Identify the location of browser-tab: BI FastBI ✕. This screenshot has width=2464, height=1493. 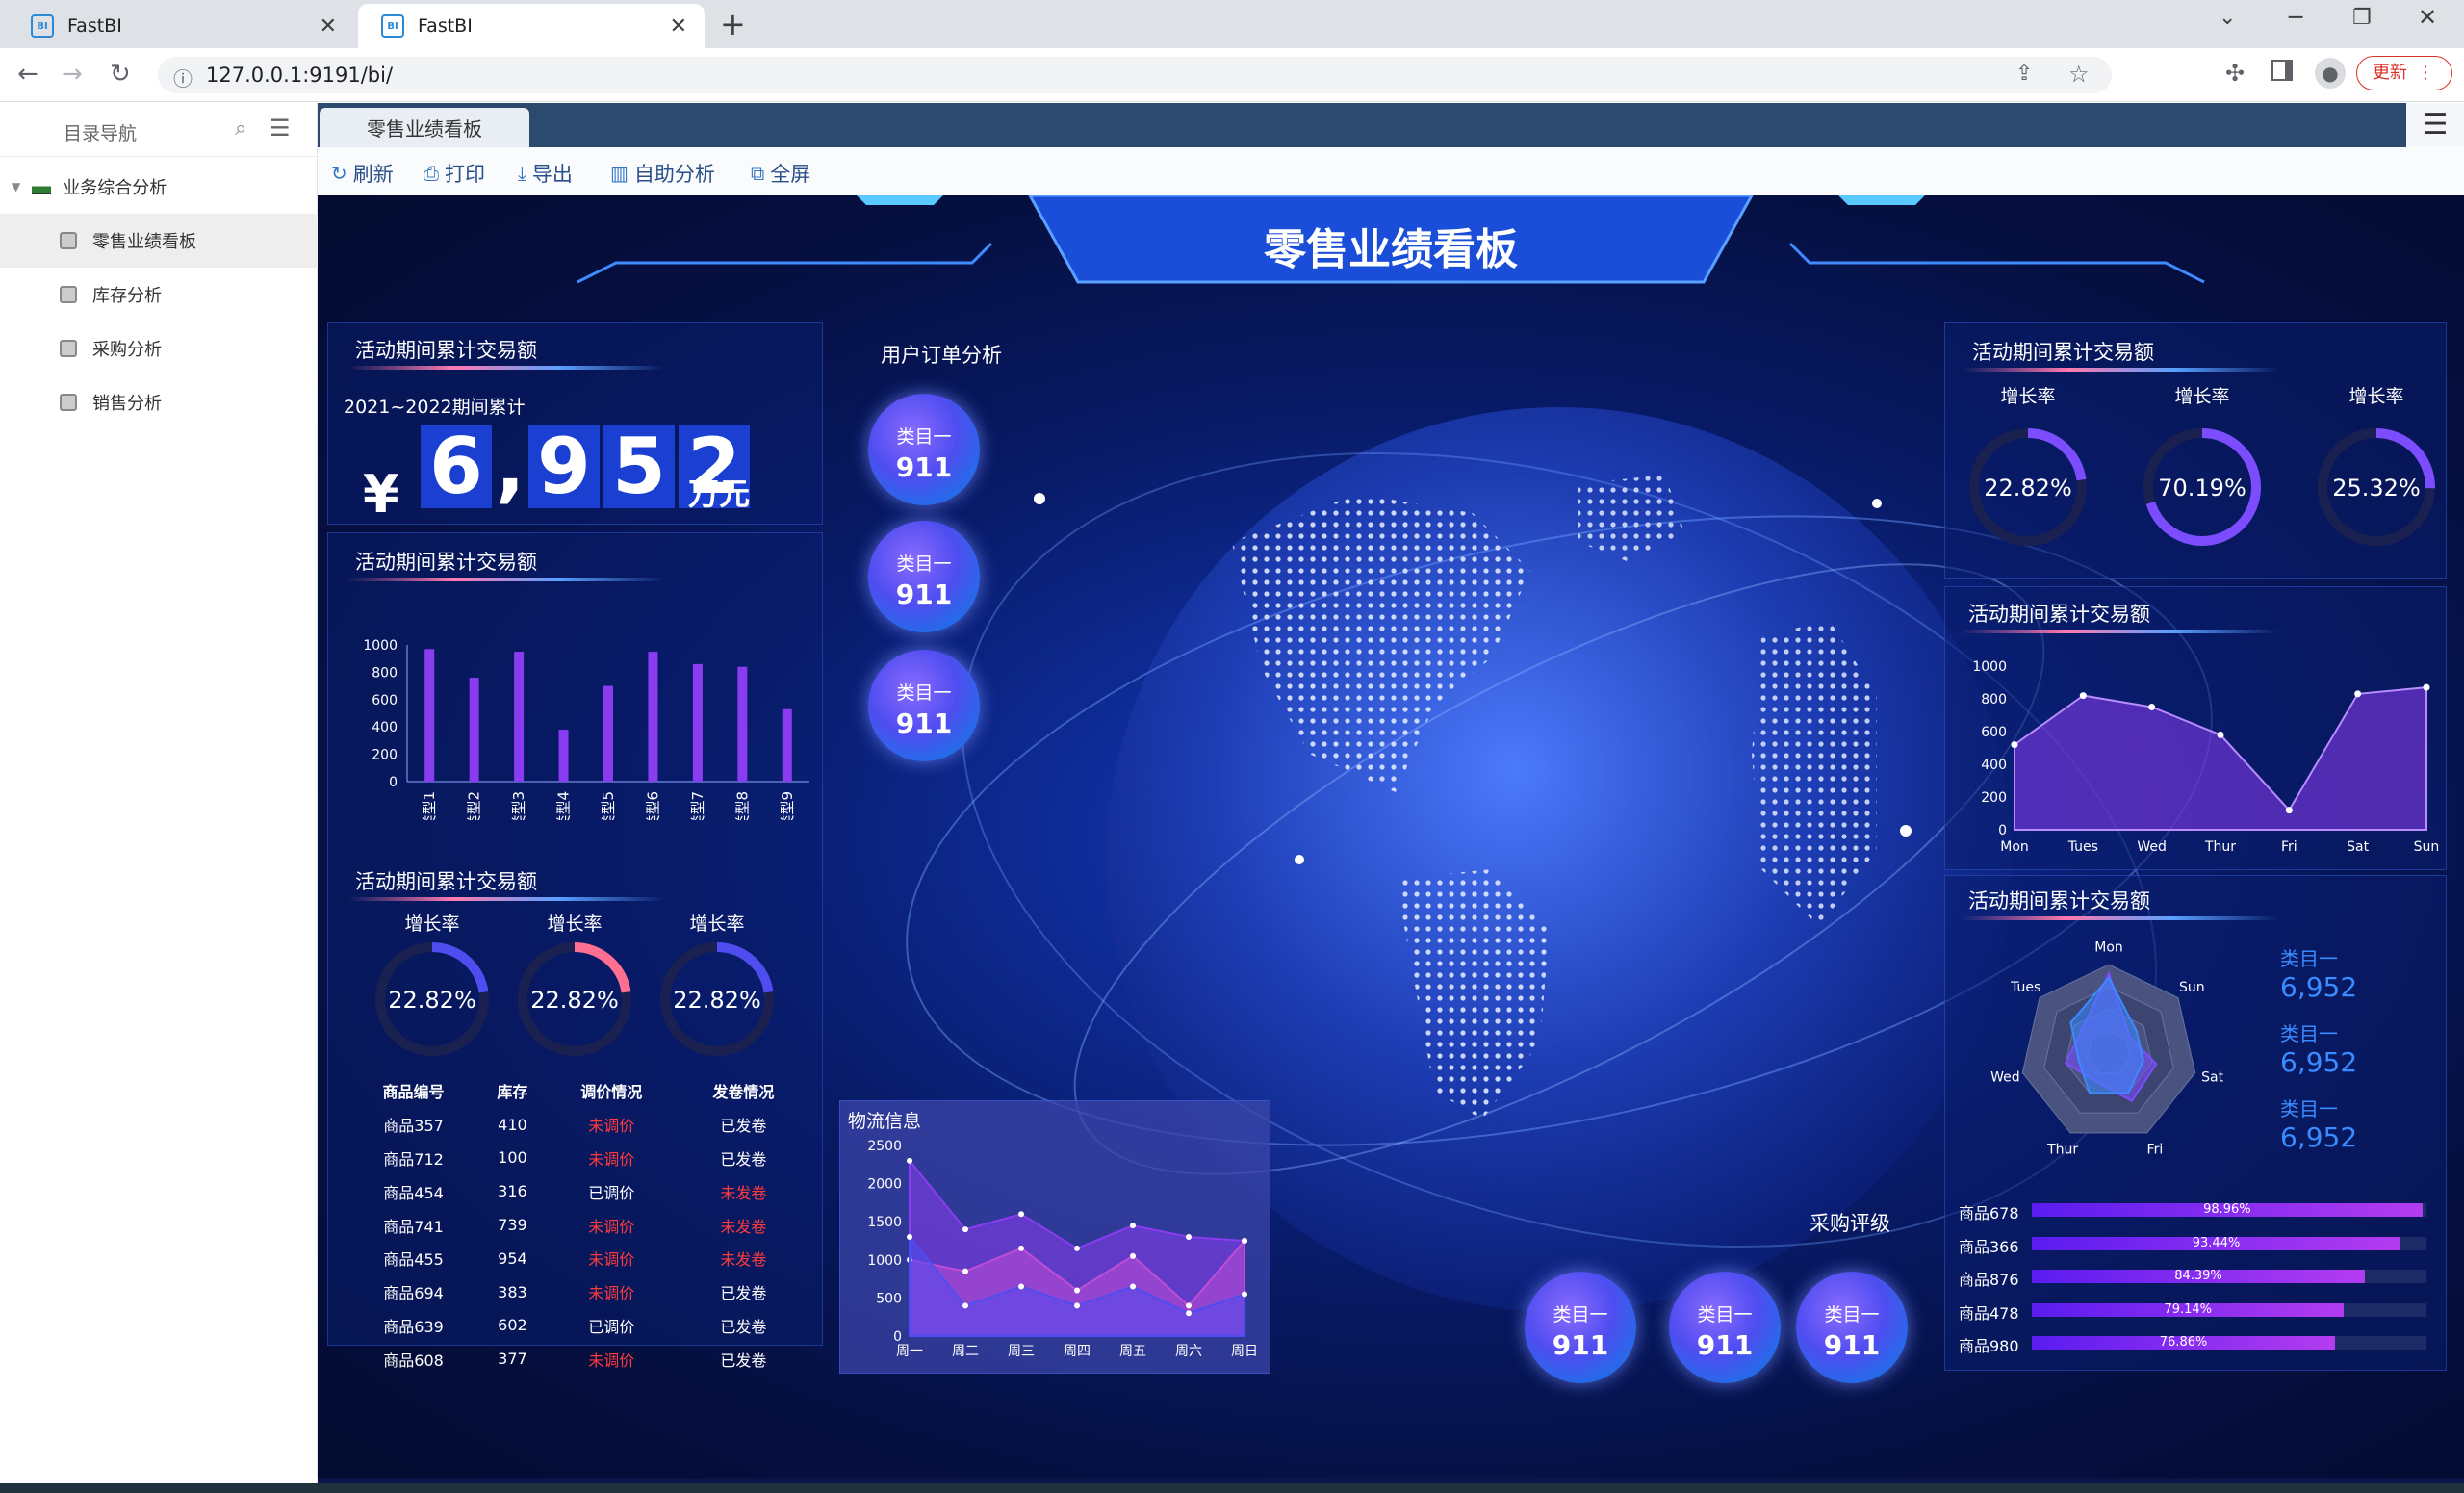
(181, 26).